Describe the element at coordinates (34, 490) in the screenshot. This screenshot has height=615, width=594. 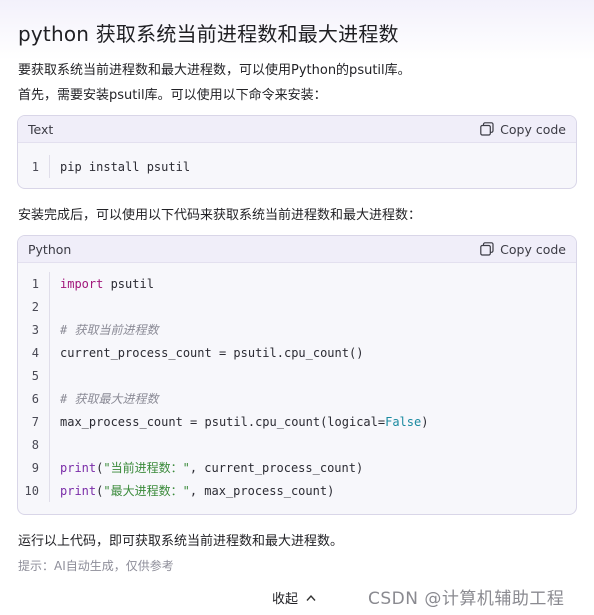
I see `line-number: 10` at that location.